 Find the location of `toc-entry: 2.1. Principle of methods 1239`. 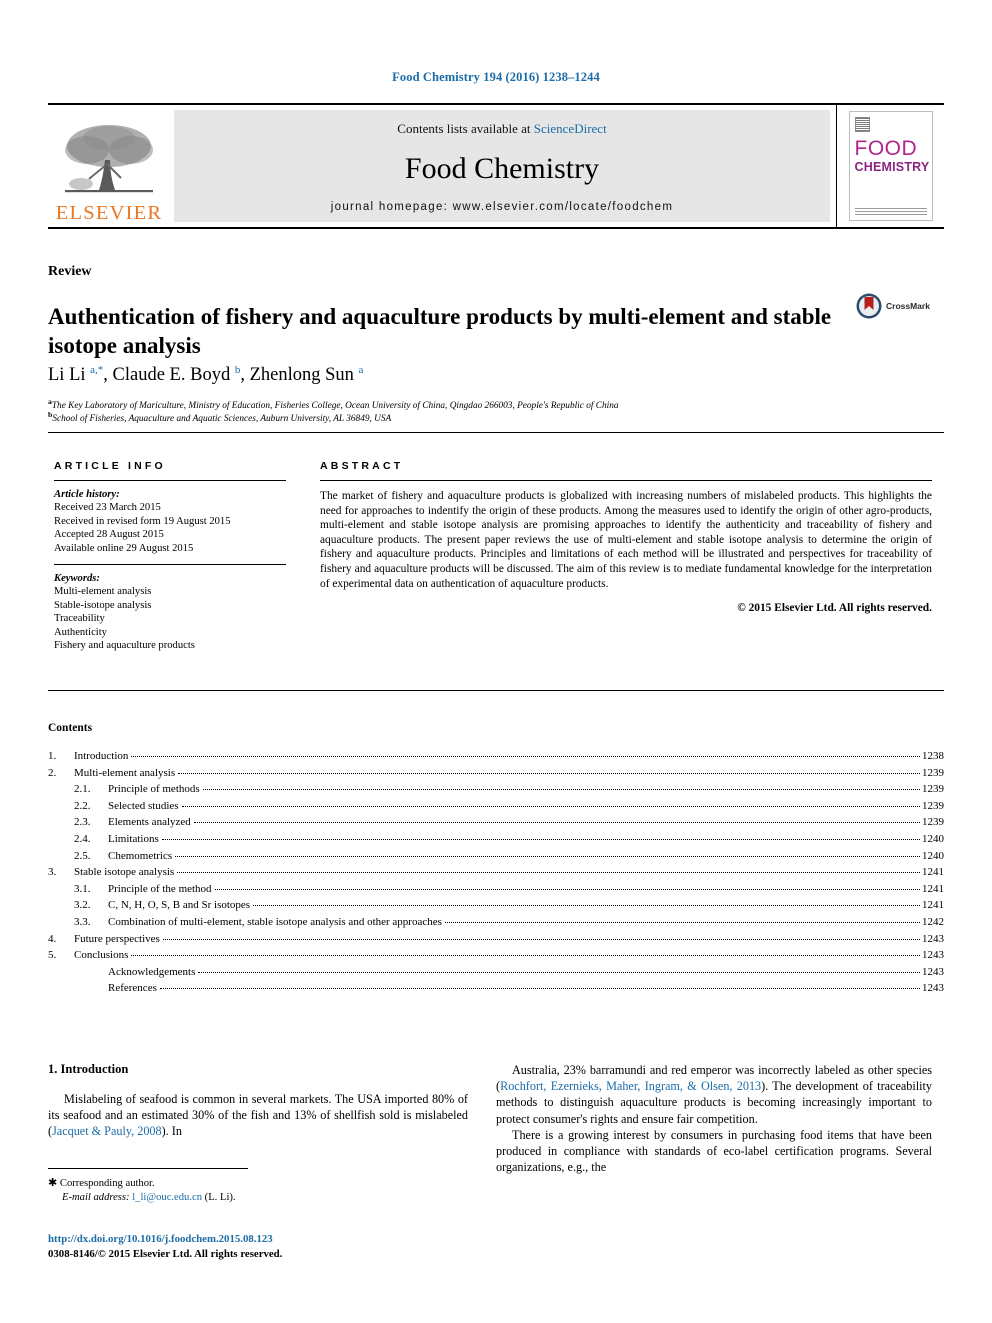

toc-entry: 2.1. Principle of methods 1239 is located at coordinates (496, 789).